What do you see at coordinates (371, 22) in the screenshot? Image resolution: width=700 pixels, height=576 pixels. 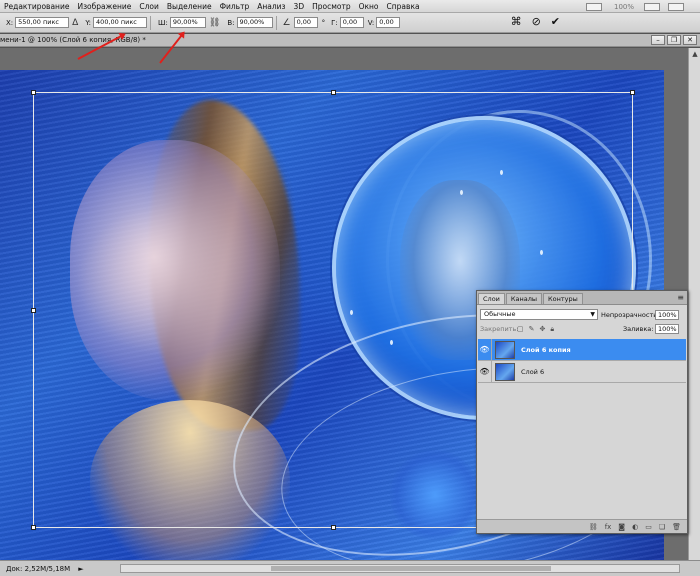 I see `vskew-label: V:` at bounding box center [371, 22].